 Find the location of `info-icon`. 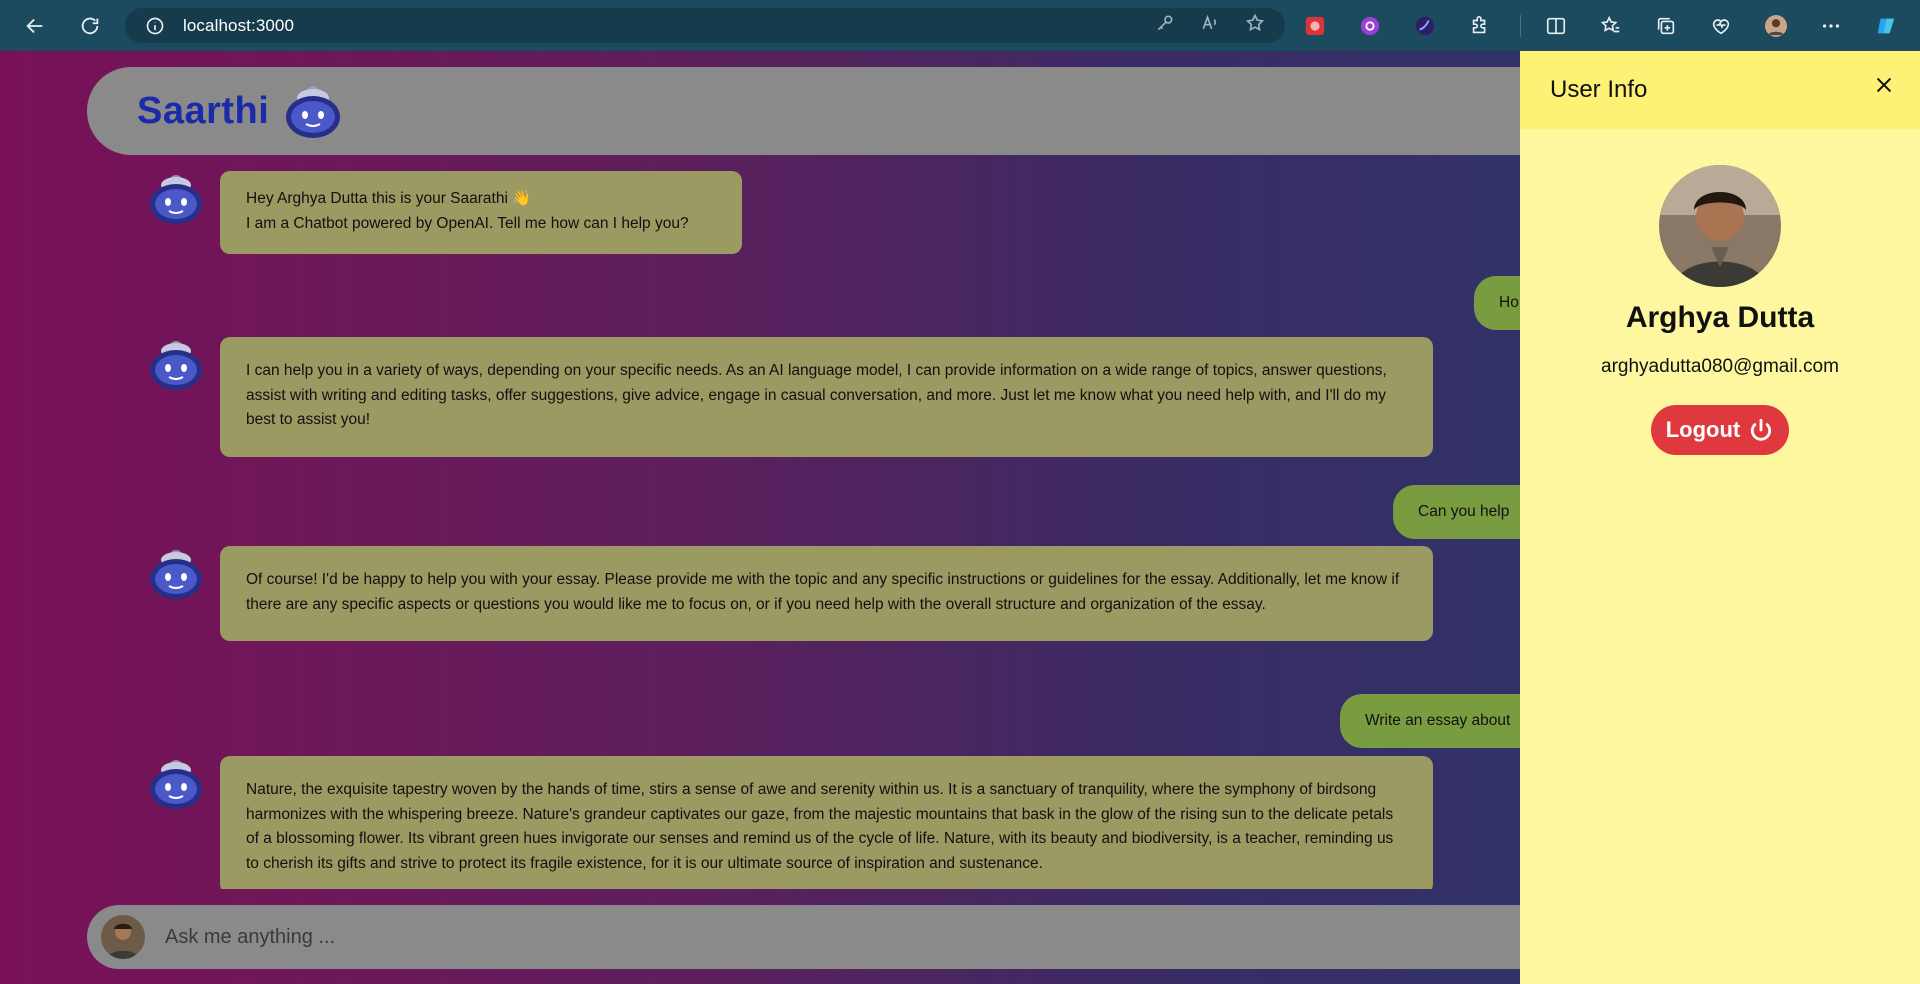

info-icon is located at coordinates (155, 26).